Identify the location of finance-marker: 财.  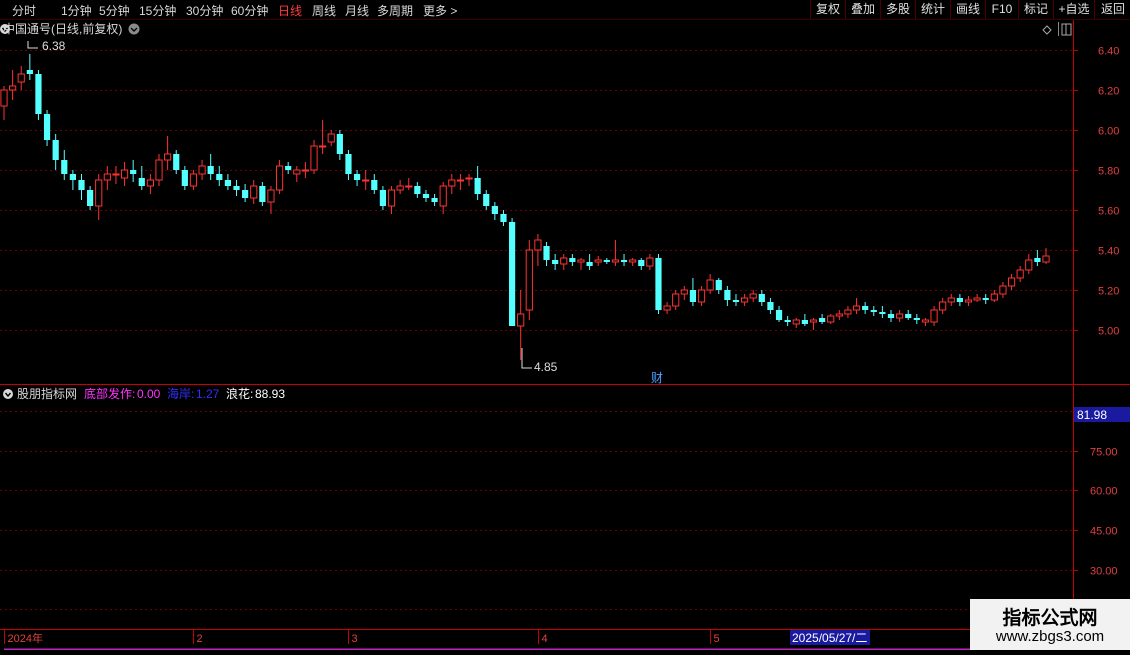
(657, 378).